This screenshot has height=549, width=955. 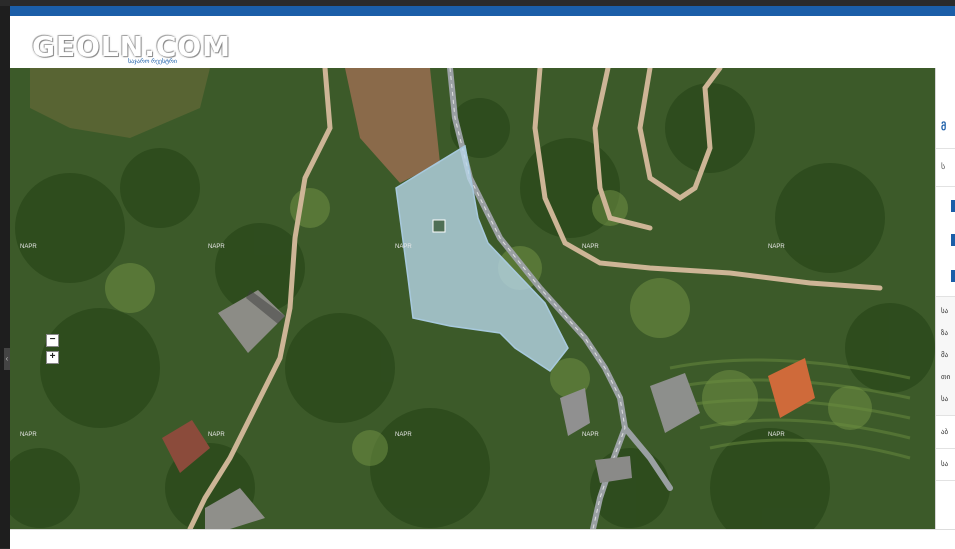 I want to click on accent-bar, so click(x=482, y=11).